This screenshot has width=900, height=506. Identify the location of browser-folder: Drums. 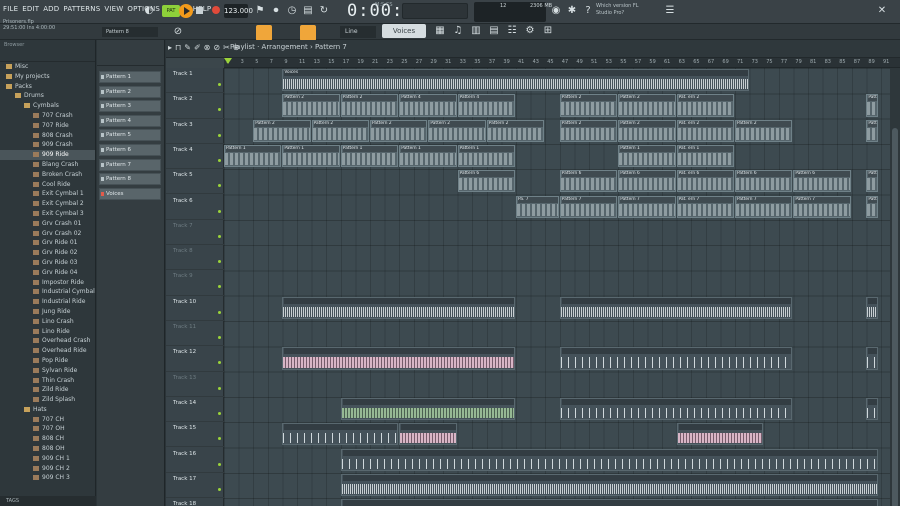
(47, 96).